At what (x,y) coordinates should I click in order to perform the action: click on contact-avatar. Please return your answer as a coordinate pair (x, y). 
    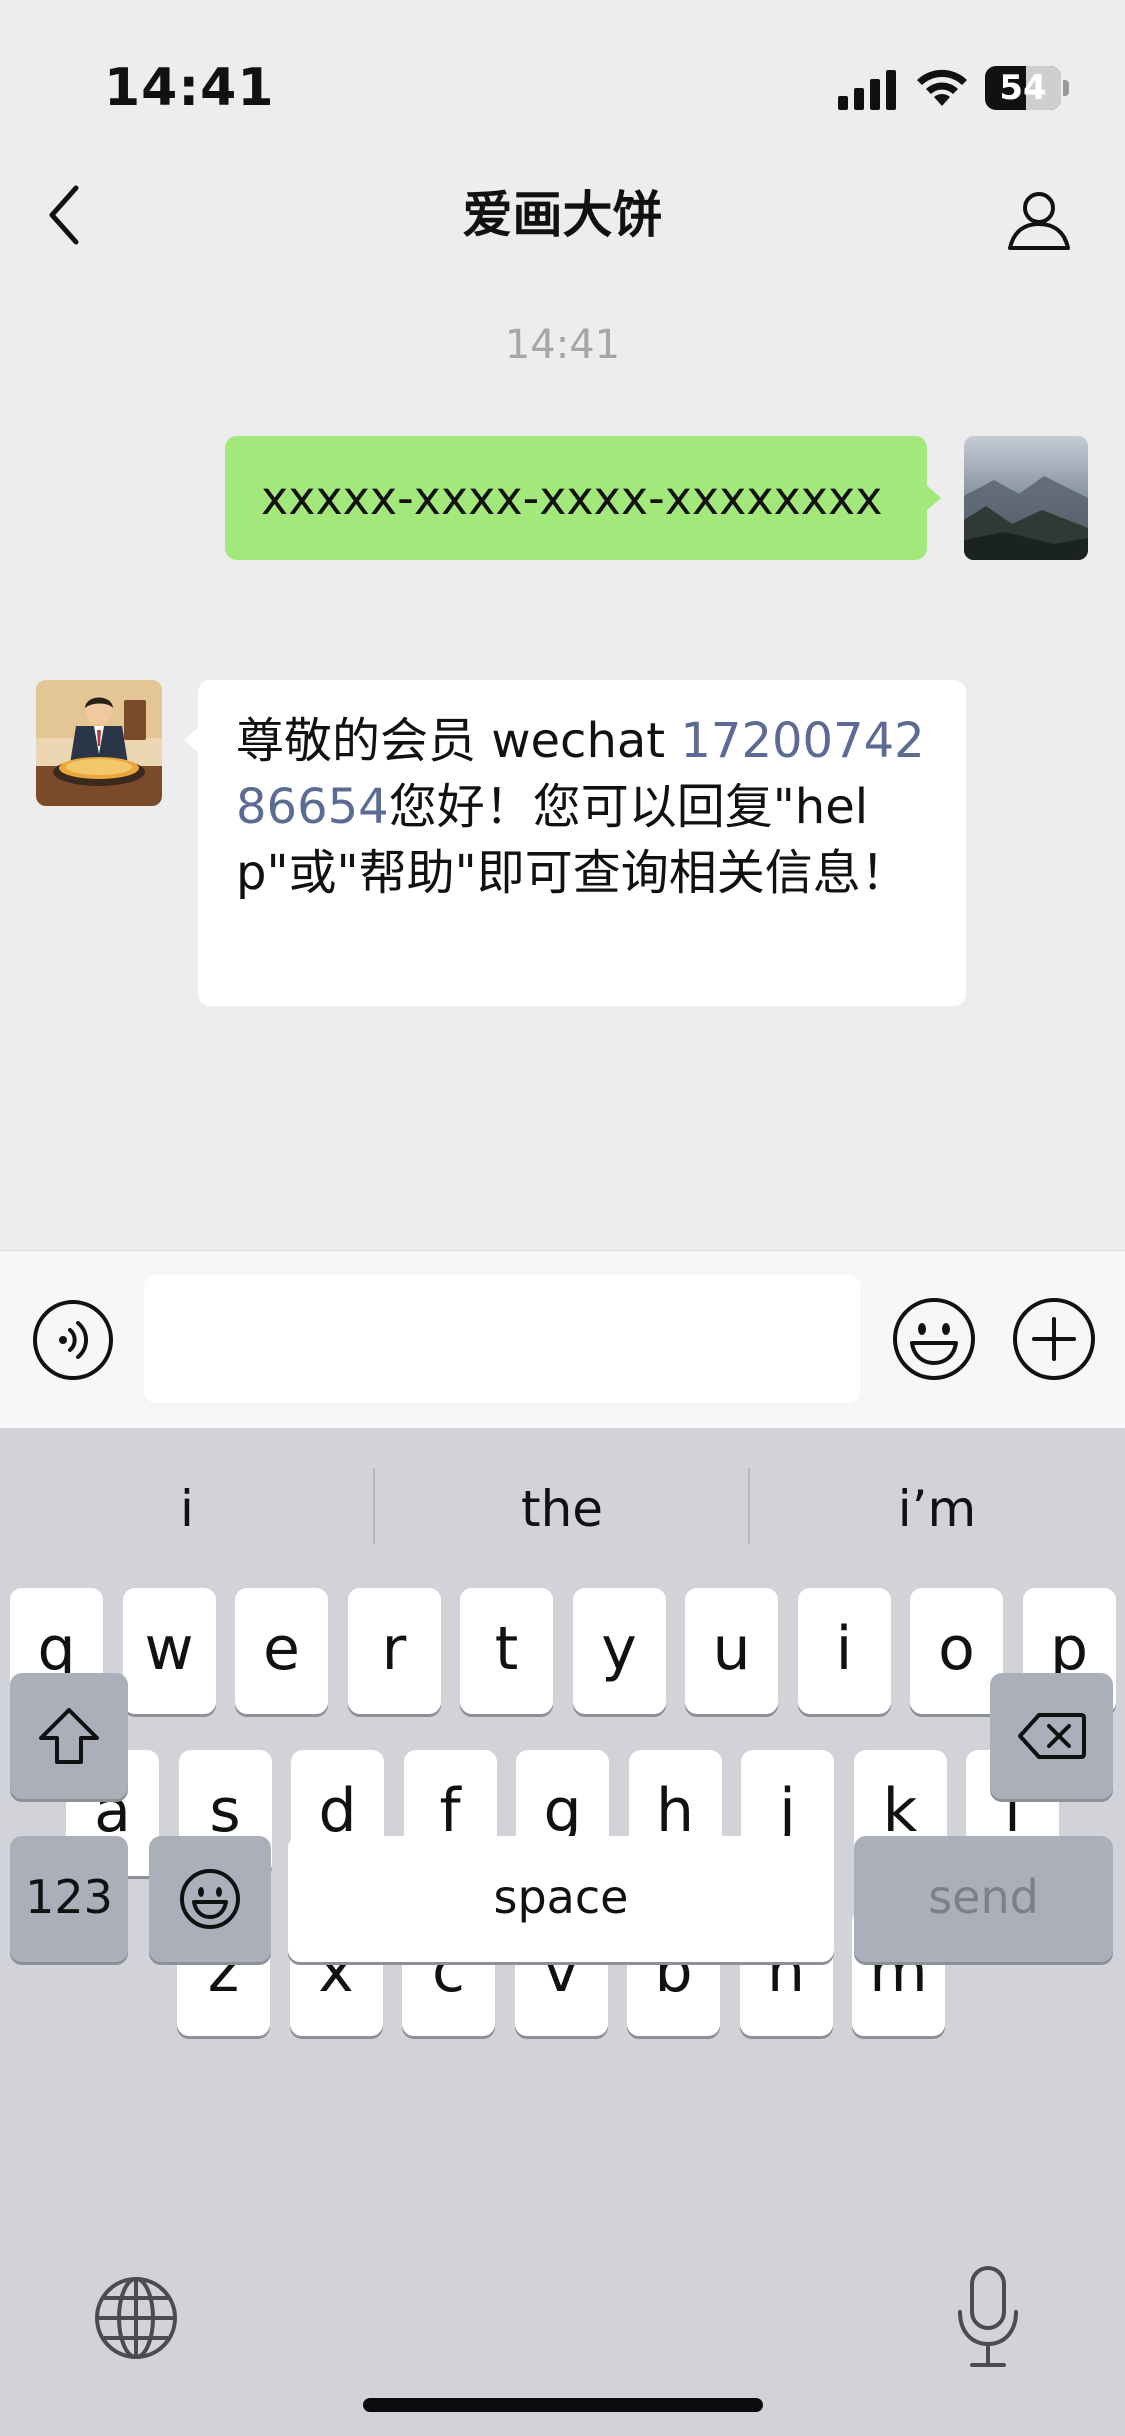
    Looking at the image, I should click on (99, 743).